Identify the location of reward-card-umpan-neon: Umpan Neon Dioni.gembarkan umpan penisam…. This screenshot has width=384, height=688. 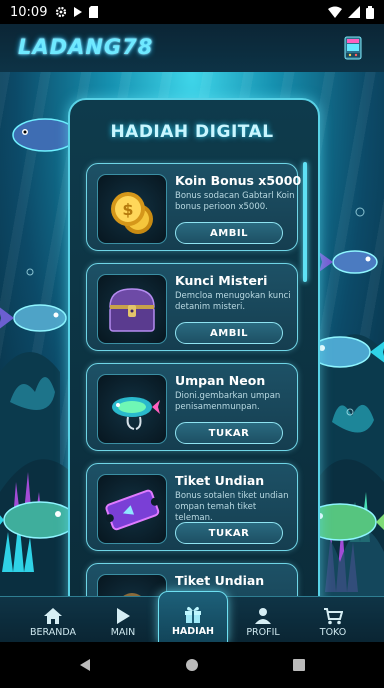
(192, 407).